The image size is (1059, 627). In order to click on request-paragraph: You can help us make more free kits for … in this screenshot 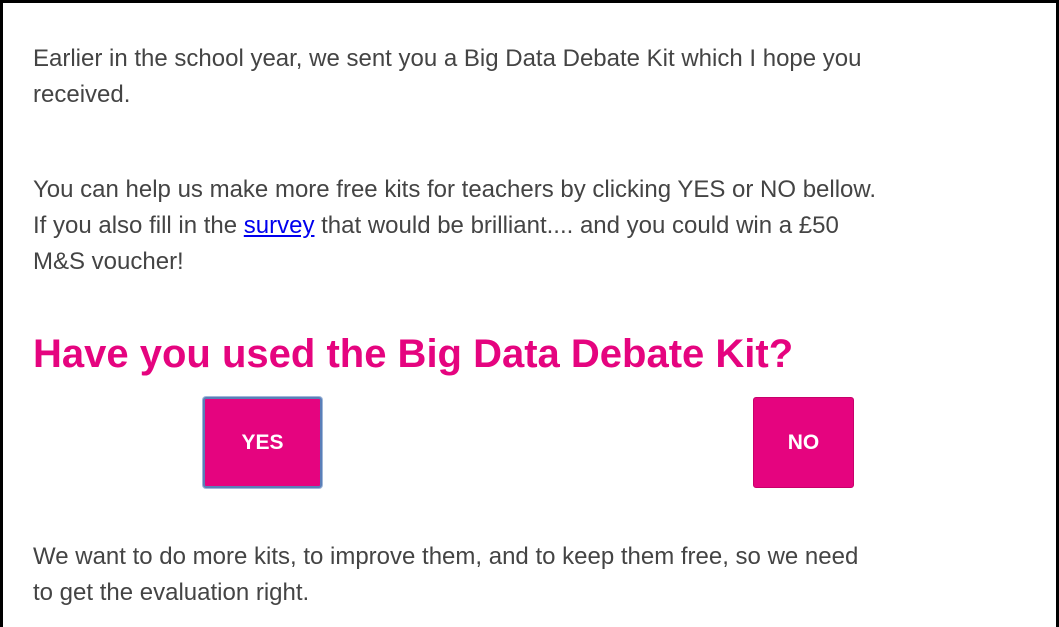, I will do `click(454, 226)`.